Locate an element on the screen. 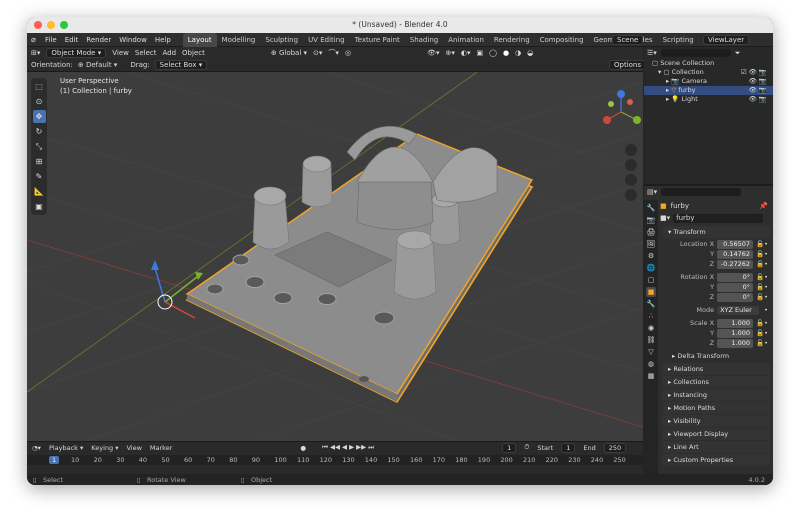  pin-icon: 📌 is located at coordinates (765, 206).